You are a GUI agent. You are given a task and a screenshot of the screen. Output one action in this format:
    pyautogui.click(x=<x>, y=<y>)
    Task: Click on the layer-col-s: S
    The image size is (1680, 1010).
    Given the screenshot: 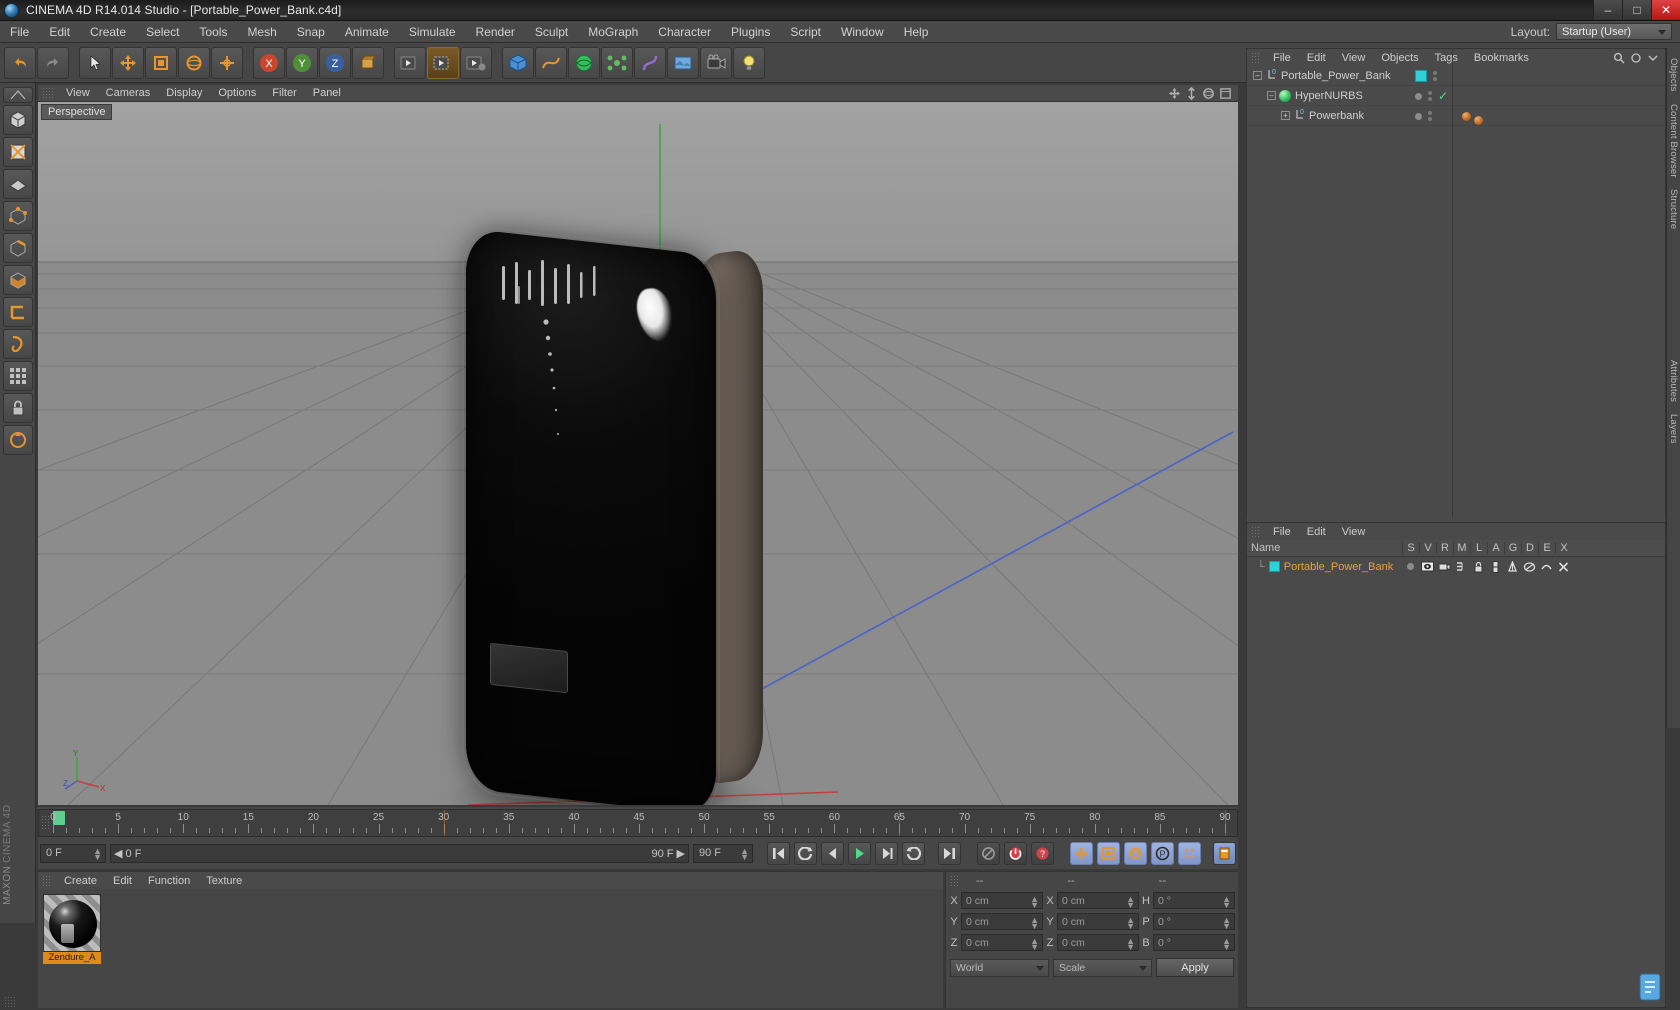 What is the action you would take?
    pyautogui.click(x=1410, y=548)
    